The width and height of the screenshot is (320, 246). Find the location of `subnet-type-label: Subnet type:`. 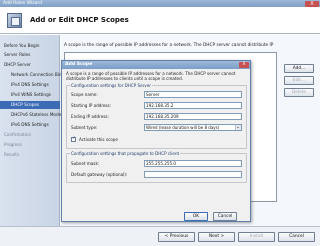

subnet-type-label: Subnet type: is located at coordinates (84, 127).